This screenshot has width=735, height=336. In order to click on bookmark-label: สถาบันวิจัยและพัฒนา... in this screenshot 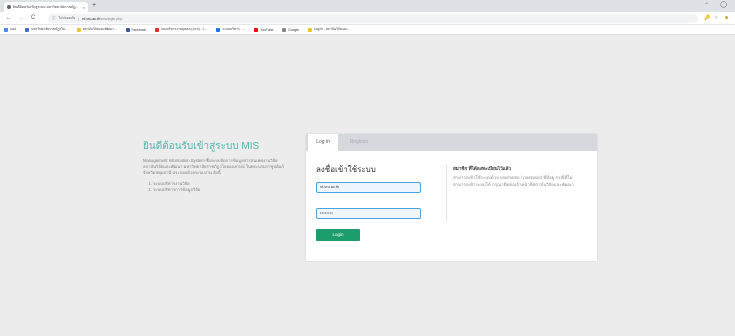, I will do `click(99, 29)`.